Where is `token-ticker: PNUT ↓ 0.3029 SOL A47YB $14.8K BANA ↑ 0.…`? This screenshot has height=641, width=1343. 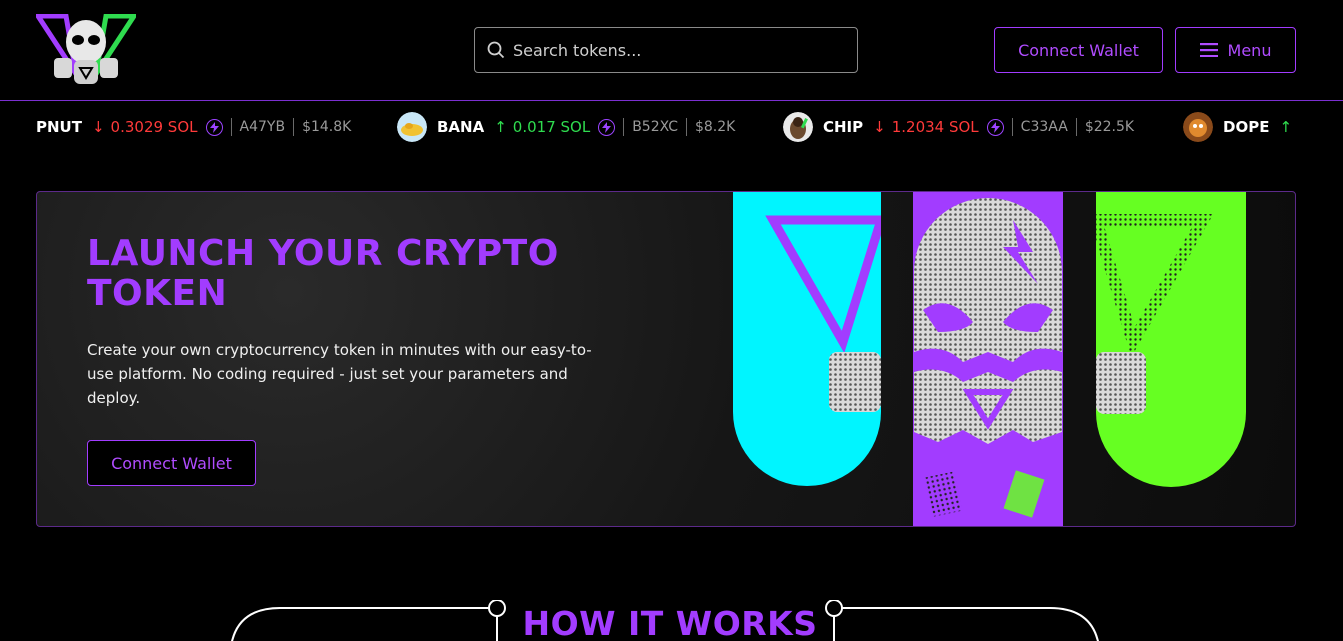
token-ticker: PNUT ↓ 0.3029 SOL A47YB $14.8K BANA ↑ 0.… is located at coordinates (666, 127).